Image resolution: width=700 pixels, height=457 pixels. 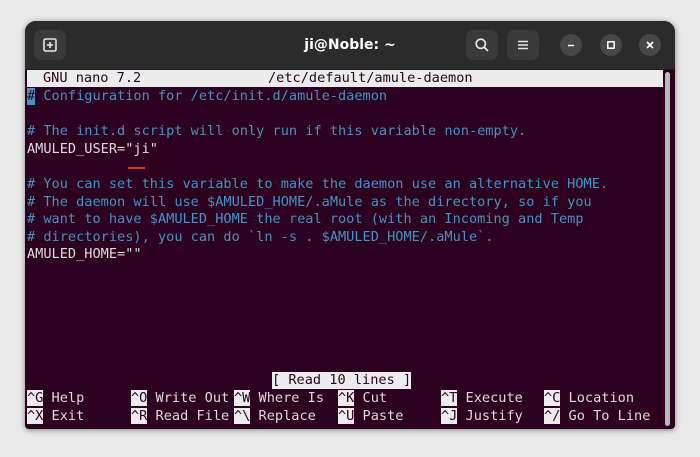 What do you see at coordinates (188, 416) in the screenshot?
I see `shortcut-label: Read File` at bounding box center [188, 416].